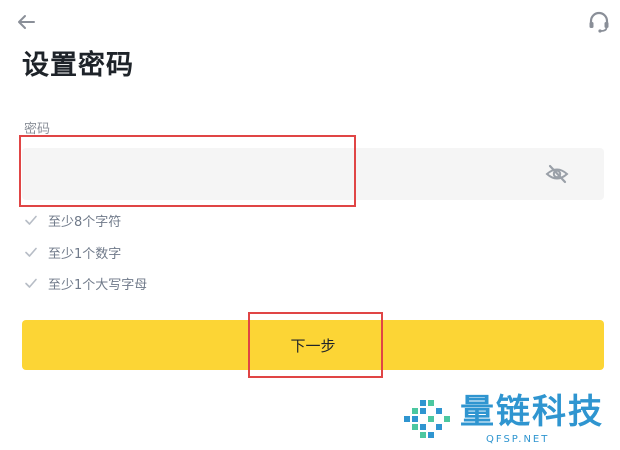  I want to click on password-input, so click(282, 174).